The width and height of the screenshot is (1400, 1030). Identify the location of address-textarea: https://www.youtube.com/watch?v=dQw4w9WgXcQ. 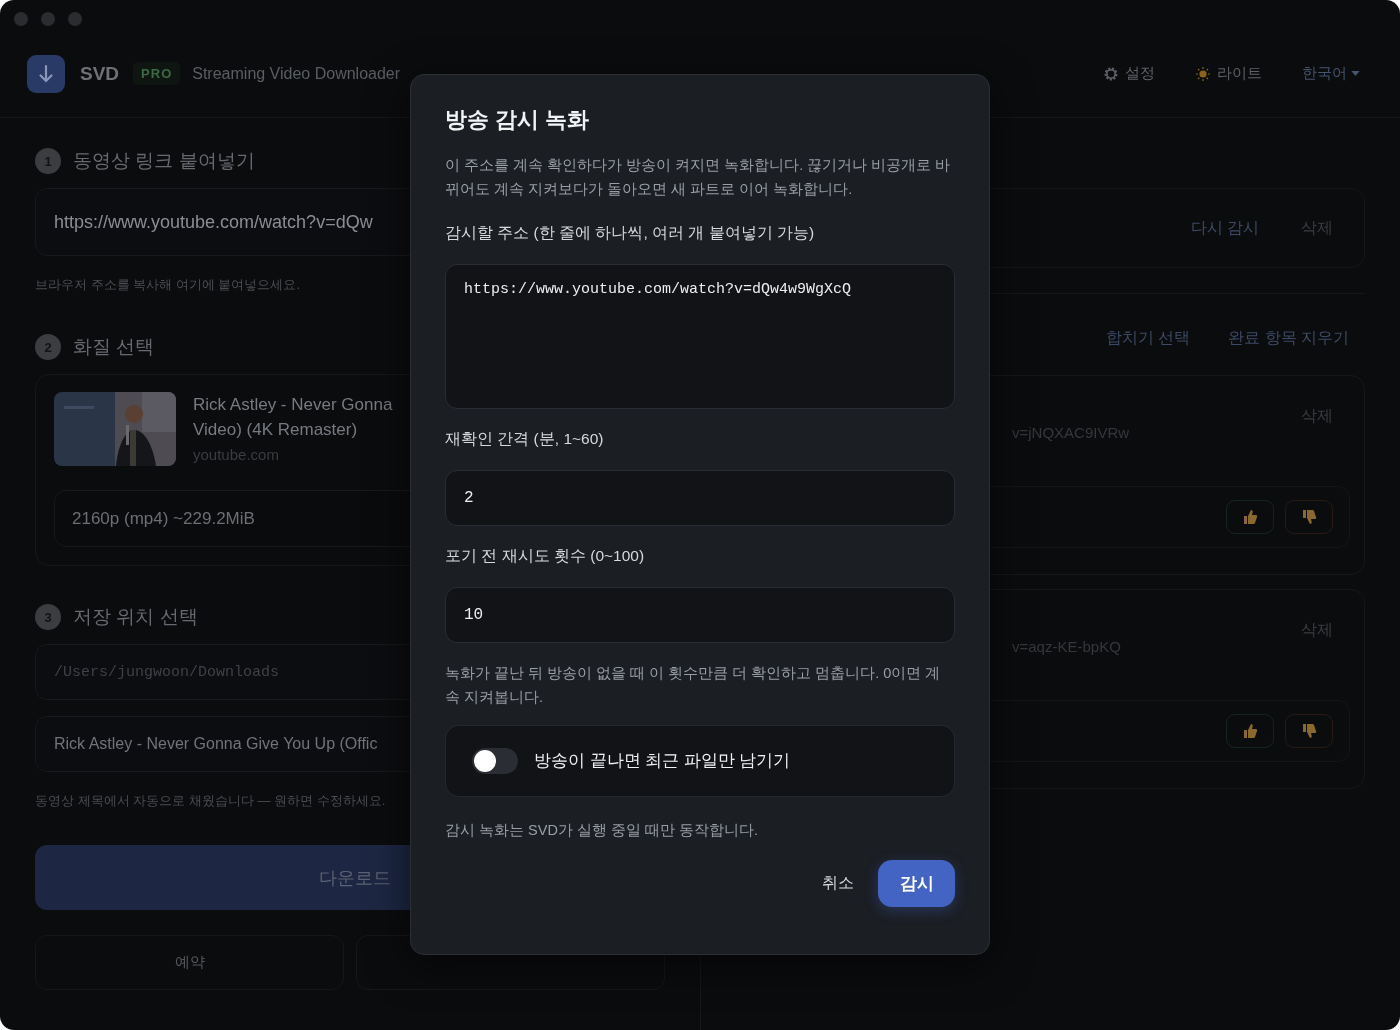
(700, 336).